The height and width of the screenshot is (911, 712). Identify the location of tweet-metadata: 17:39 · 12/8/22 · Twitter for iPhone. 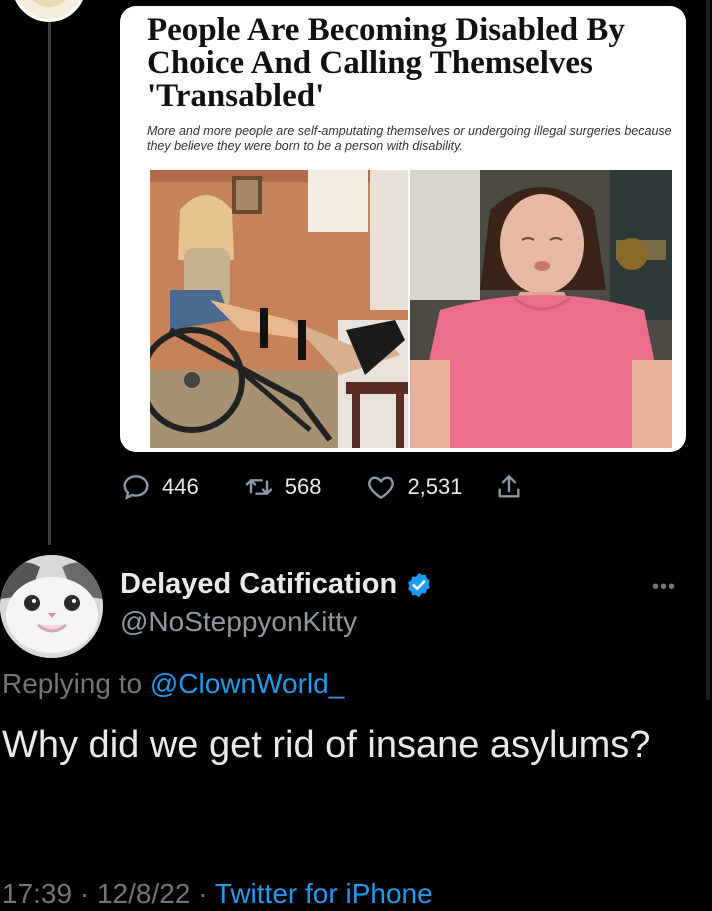
(217, 894).